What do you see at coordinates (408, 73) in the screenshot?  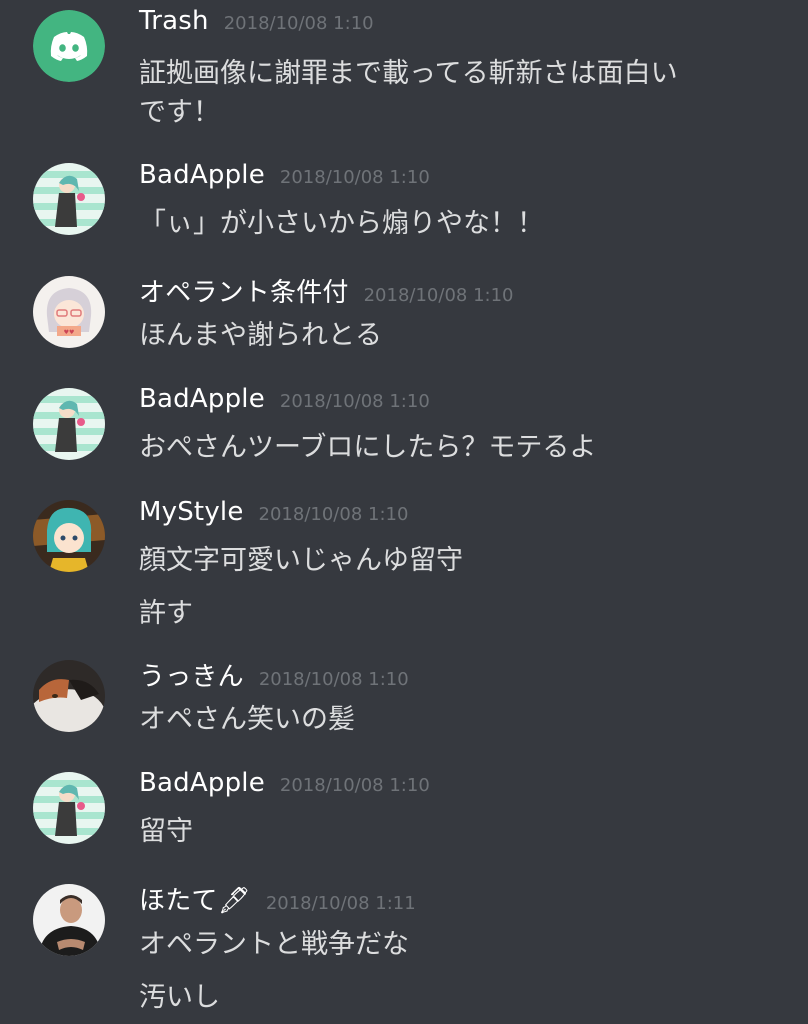 I see `message-text: 証拠画像に謝罪まで載ってる斬新さは面白い` at bounding box center [408, 73].